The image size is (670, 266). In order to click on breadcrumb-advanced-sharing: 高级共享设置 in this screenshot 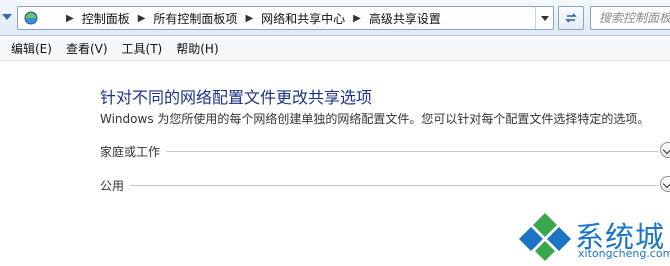, I will do `click(405, 18)`.